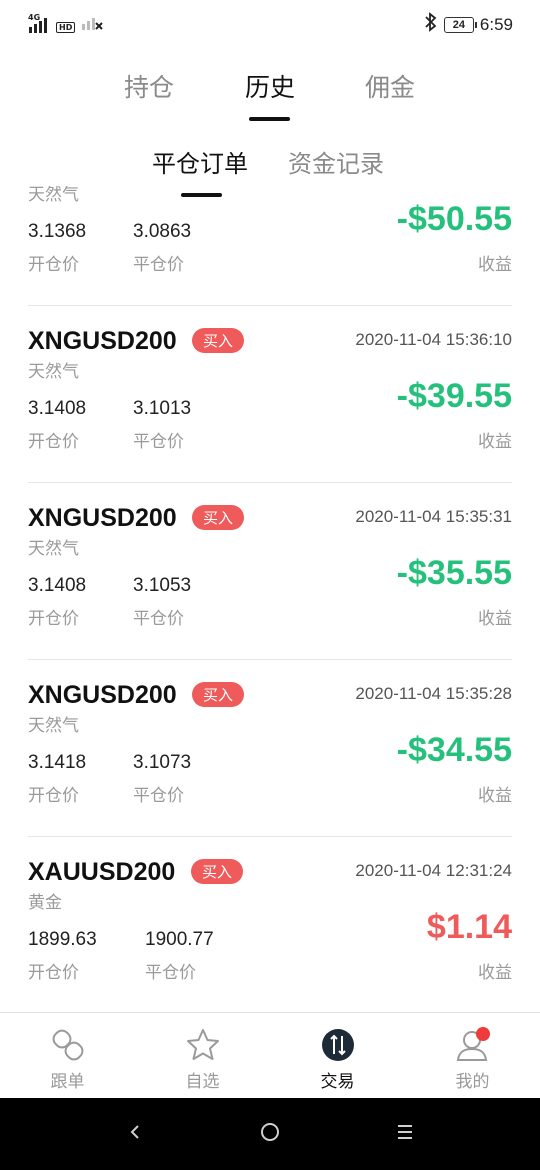 The image size is (540, 1170). I want to click on order-item: 天然气 3.1368 3.0863 开仓价 平仓价 -$50.55 收益, so click(270, 246).